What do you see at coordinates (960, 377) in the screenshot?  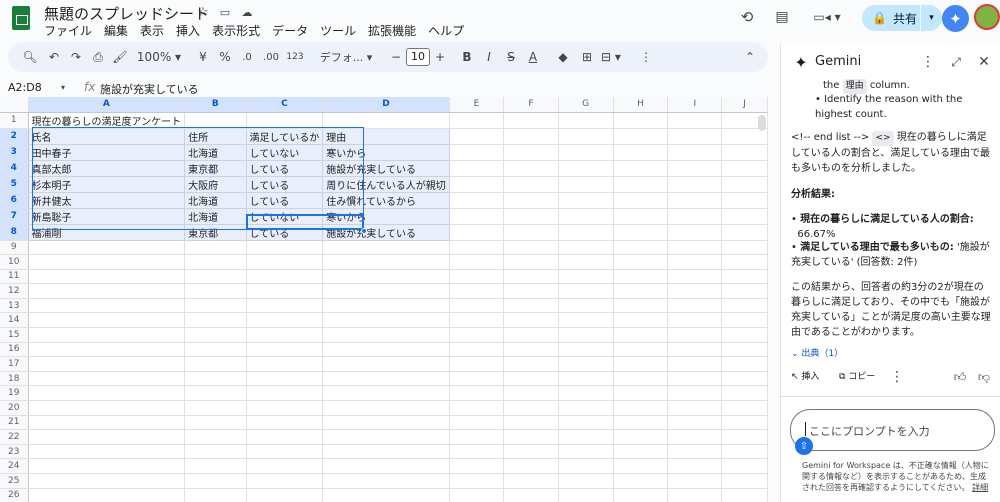 I see `thumbs-up-icon: 👍︎` at bounding box center [960, 377].